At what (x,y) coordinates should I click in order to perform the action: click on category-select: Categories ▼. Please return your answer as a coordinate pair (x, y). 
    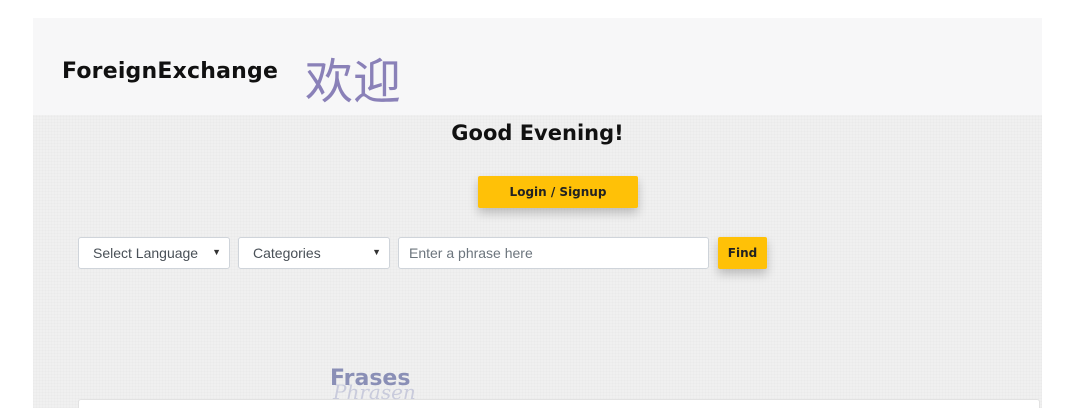
    Looking at the image, I should click on (314, 253).